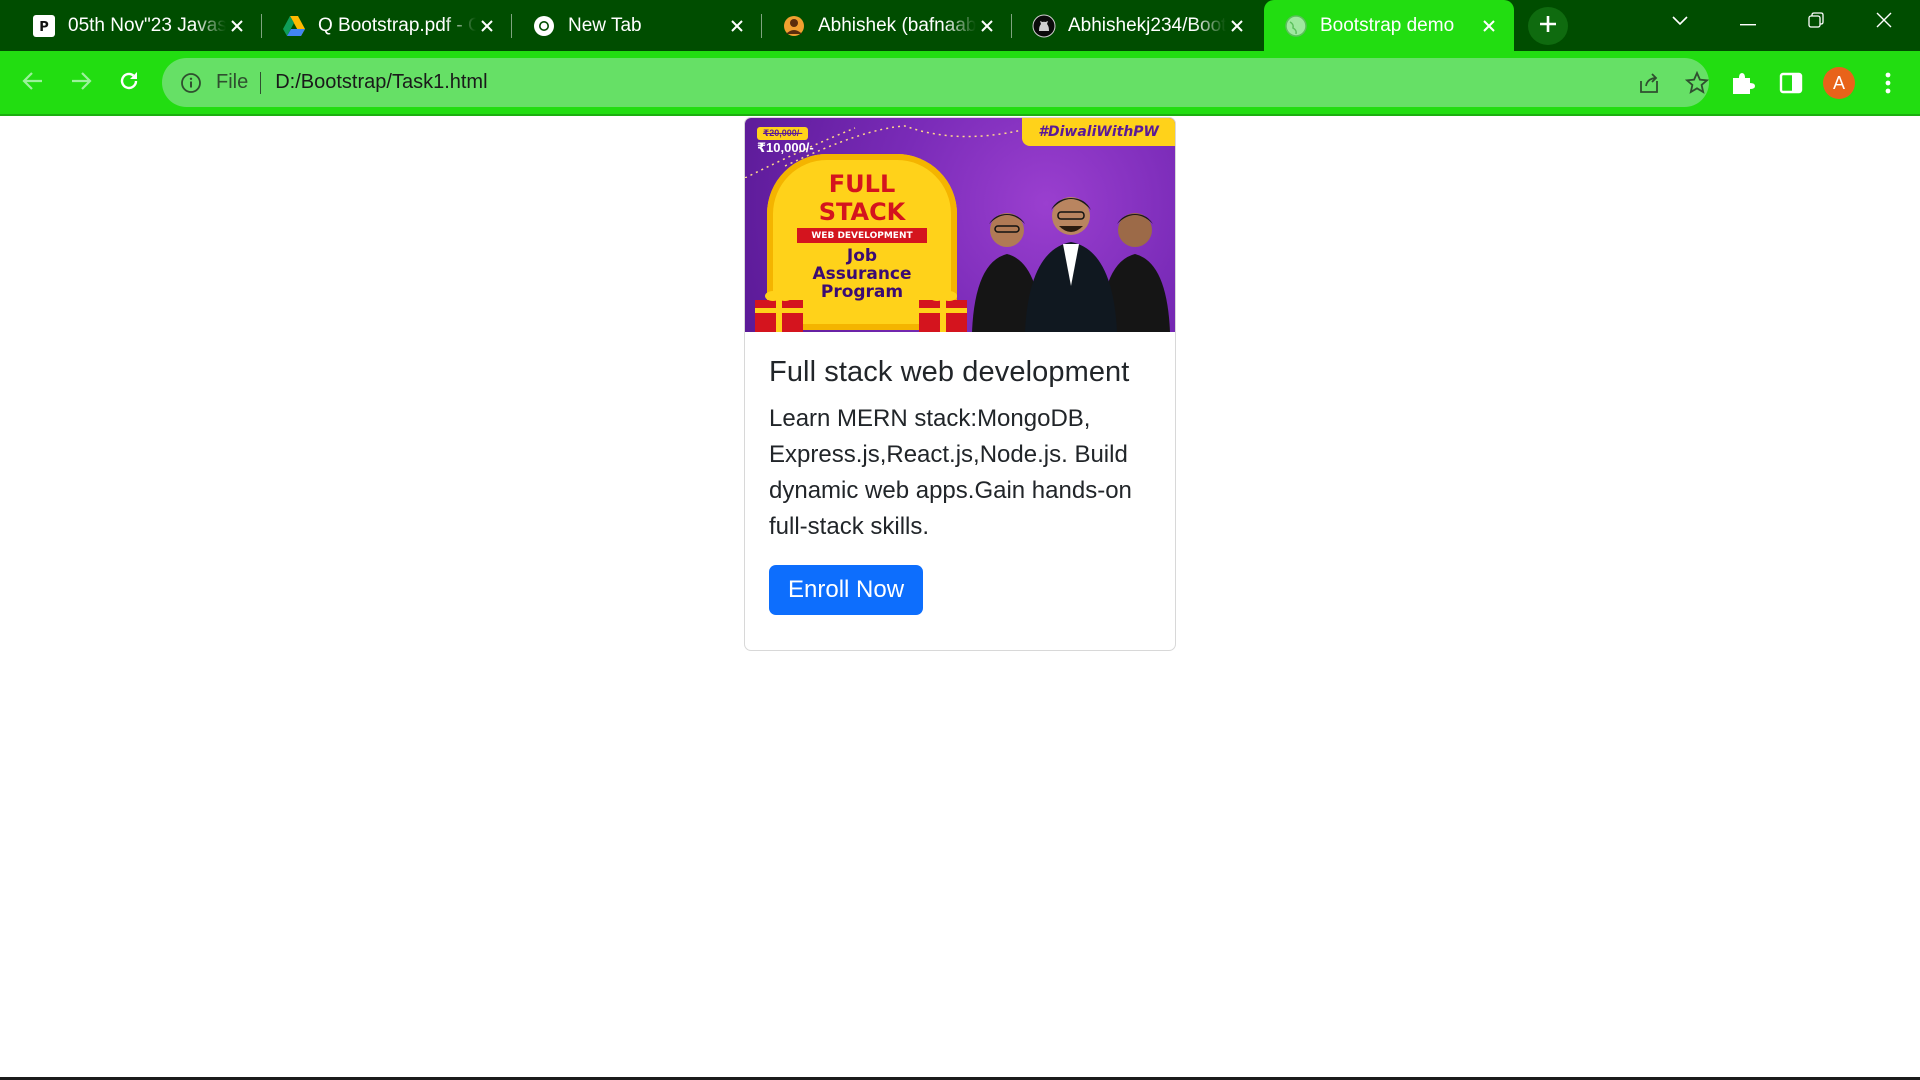  I want to click on url-scheme-label: File, so click(232, 82).